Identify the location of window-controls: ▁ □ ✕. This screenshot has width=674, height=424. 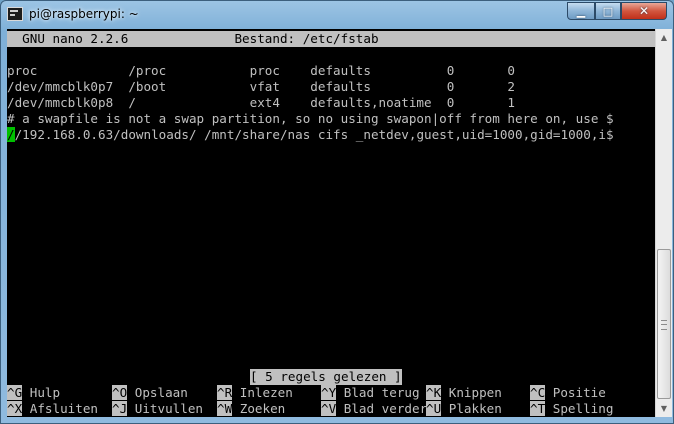
(617, 11).